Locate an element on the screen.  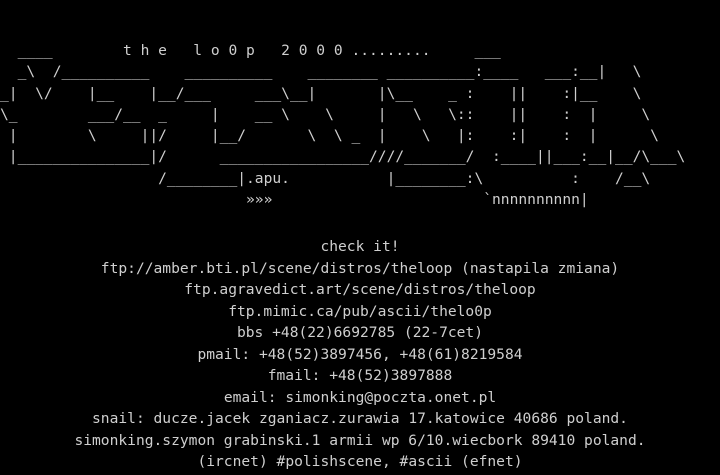
fmail-line: fmail: +48(52)3897888 is located at coordinates (360, 375).